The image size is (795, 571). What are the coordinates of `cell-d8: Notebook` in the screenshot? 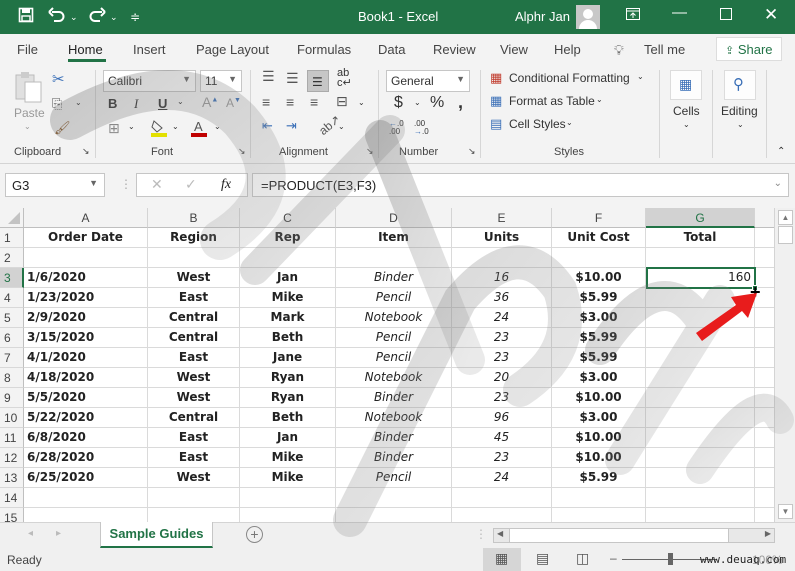 It's located at (394, 378).